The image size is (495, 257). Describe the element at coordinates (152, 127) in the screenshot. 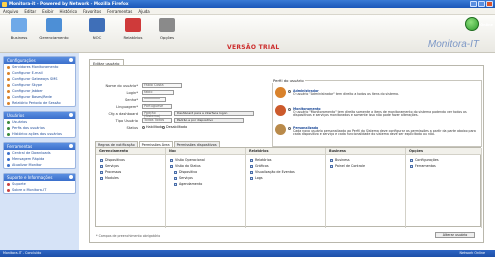

I see `status-enabled-radio: Habilitado` at that location.